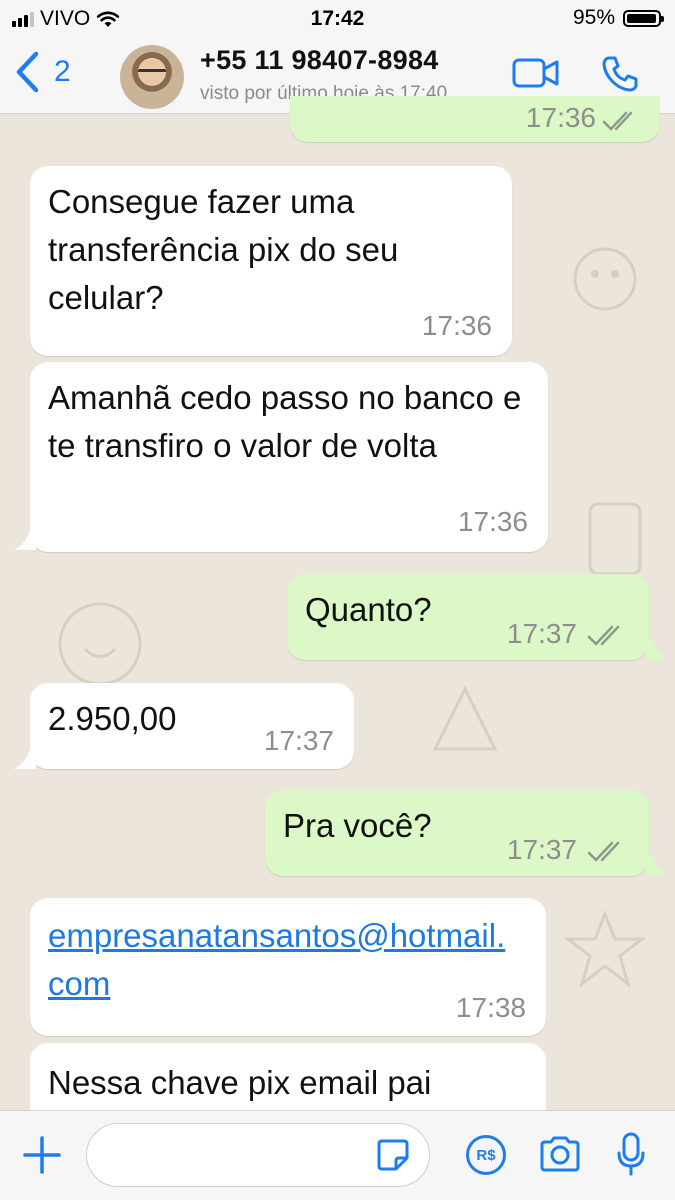 The image size is (675, 1200). I want to click on message-bubble-outgoing: Pra você? 17:37, so click(457, 833).